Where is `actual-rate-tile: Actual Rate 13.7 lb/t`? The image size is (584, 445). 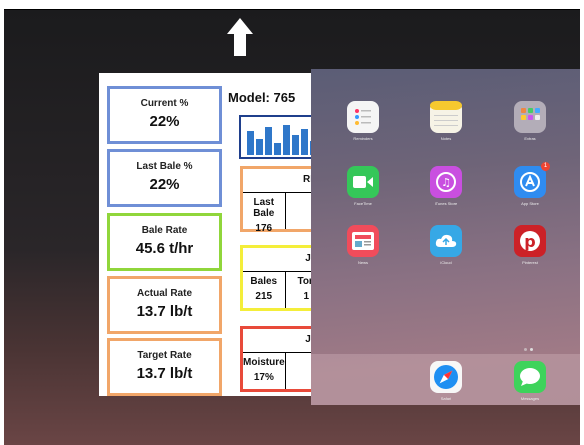
actual-rate-tile: Actual Rate 13.7 lb/t is located at coordinates (164, 305).